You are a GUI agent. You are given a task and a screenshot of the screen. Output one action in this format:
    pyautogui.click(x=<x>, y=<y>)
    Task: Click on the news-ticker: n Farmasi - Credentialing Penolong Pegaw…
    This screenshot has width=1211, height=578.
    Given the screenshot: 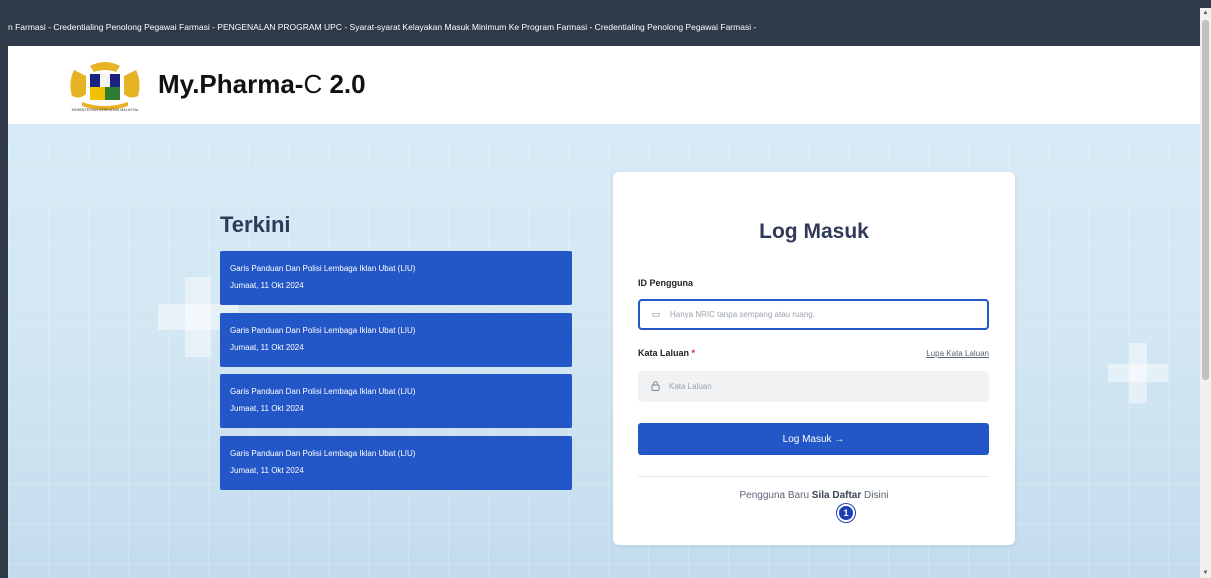 What is the action you would take?
    pyautogui.click(x=604, y=27)
    